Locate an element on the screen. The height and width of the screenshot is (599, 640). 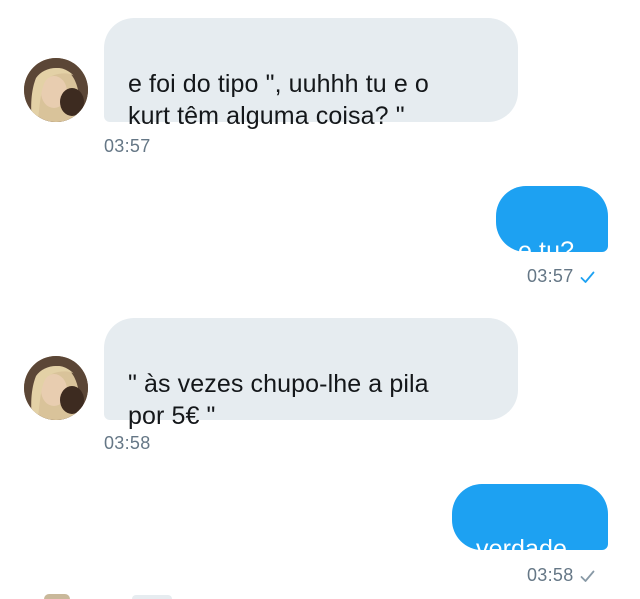
message-text: e tu? is located at coordinates (546, 251).